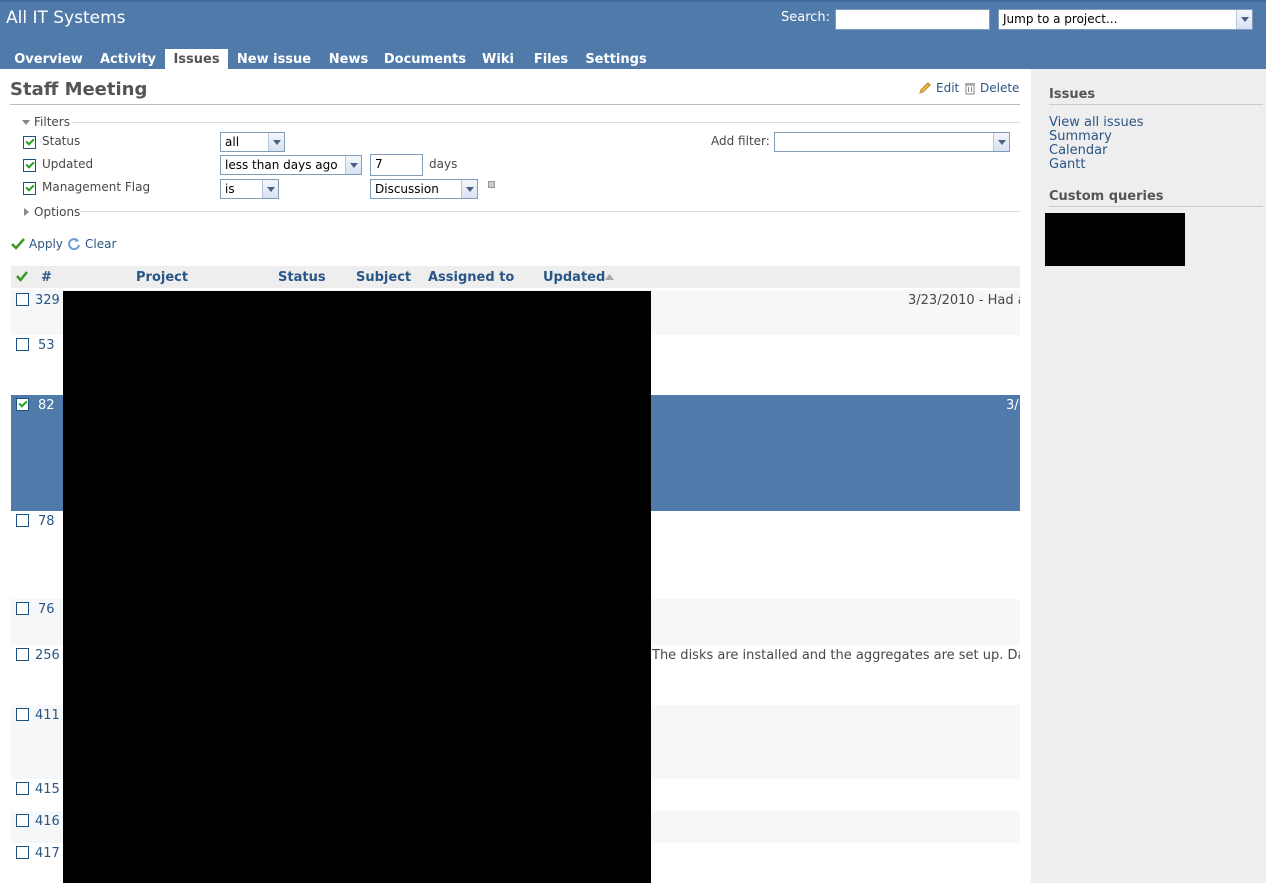 The image size is (1266, 883). What do you see at coordinates (1080, 136) in the screenshot?
I see `sidebar-link-summary: Summary` at bounding box center [1080, 136].